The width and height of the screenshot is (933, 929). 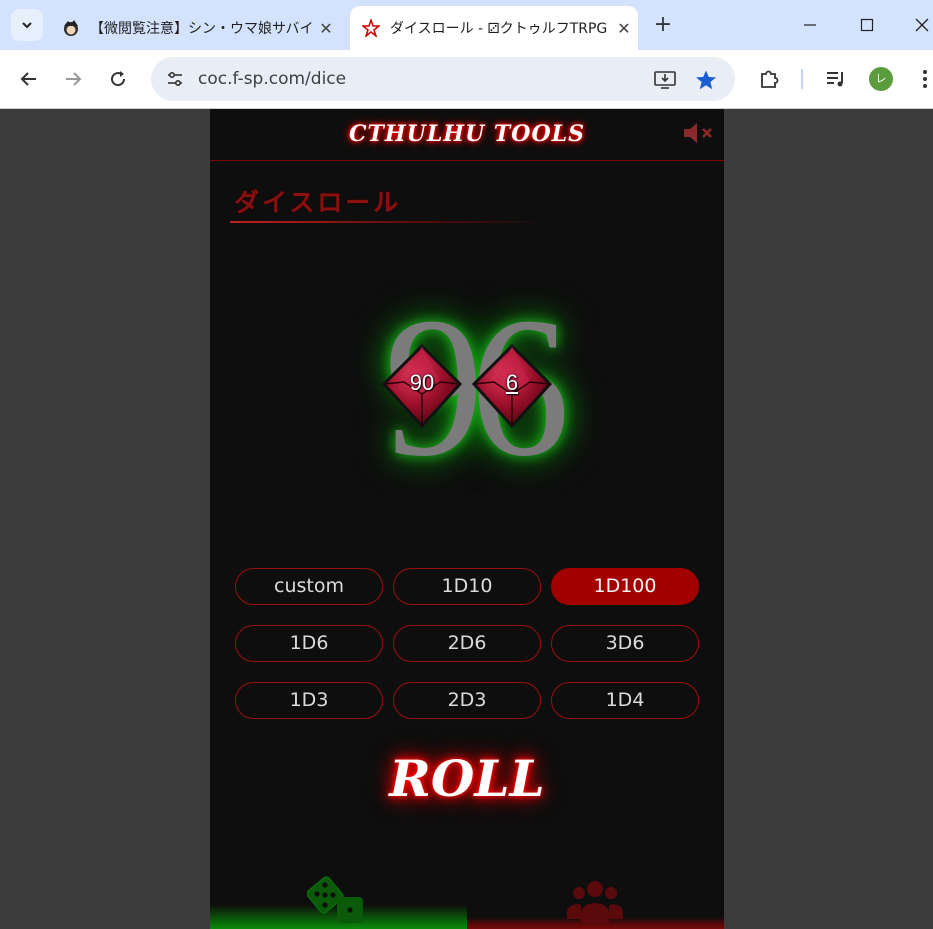 I want to click on minimize-button, so click(x=810, y=25).